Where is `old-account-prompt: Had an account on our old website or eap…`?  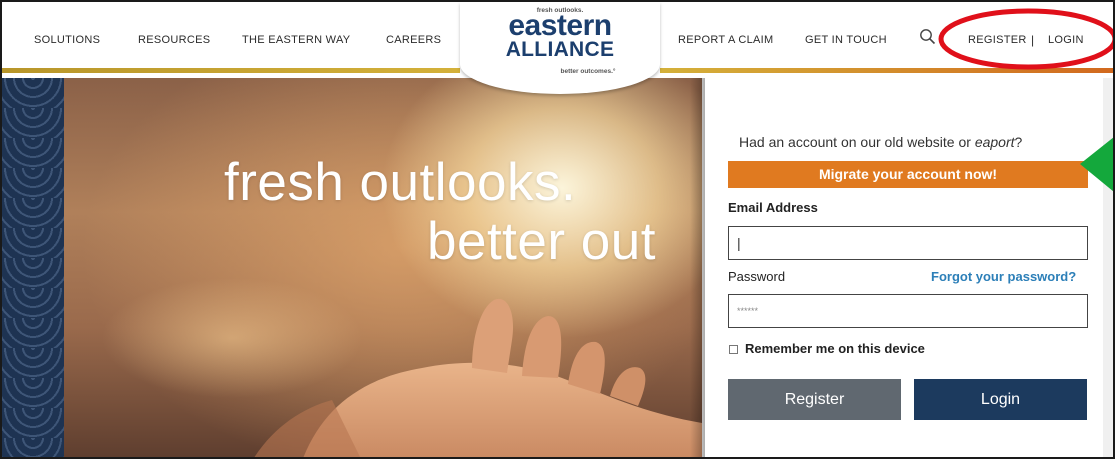
old-account-prompt: Had an account on our old website or eap… is located at coordinates (880, 142).